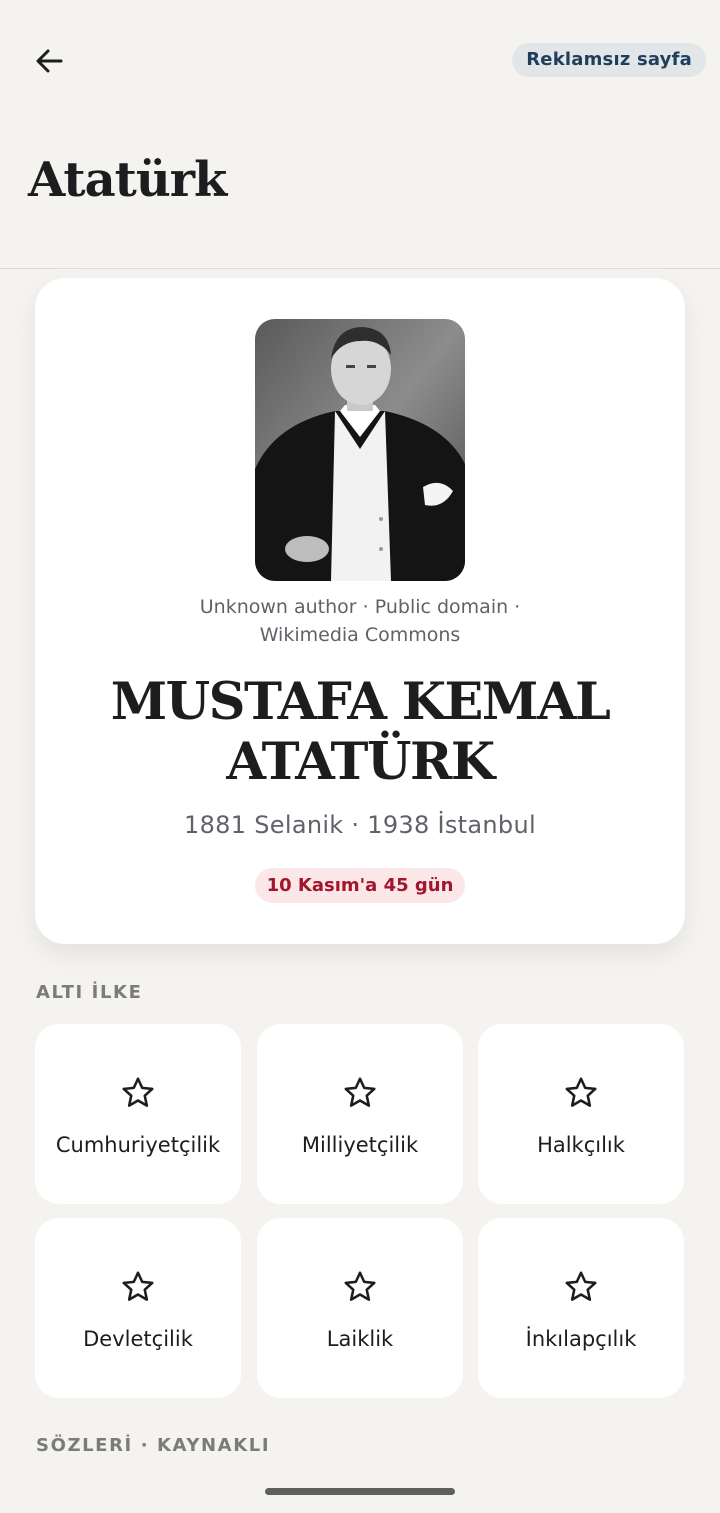  What do you see at coordinates (360, 1339) in the screenshot?
I see `principle-label: Laiklik` at bounding box center [360, 1339].